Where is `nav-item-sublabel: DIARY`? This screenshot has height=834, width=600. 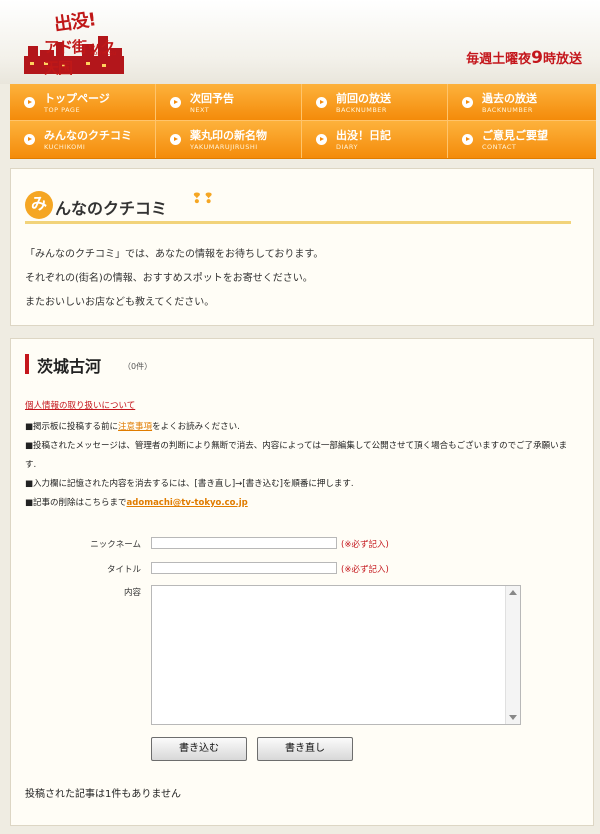
nav-item-sublabel: DIARY is located at coordinates (347, 147).